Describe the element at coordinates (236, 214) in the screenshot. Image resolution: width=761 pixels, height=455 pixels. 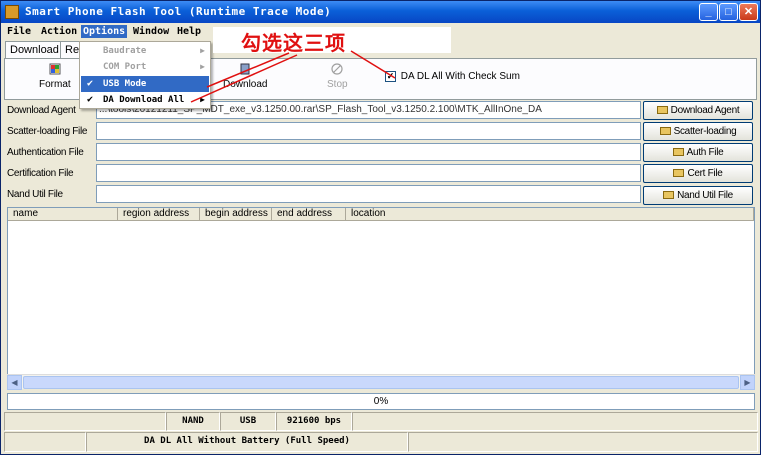
I see `column-header-begin-address: begin address` at that location.